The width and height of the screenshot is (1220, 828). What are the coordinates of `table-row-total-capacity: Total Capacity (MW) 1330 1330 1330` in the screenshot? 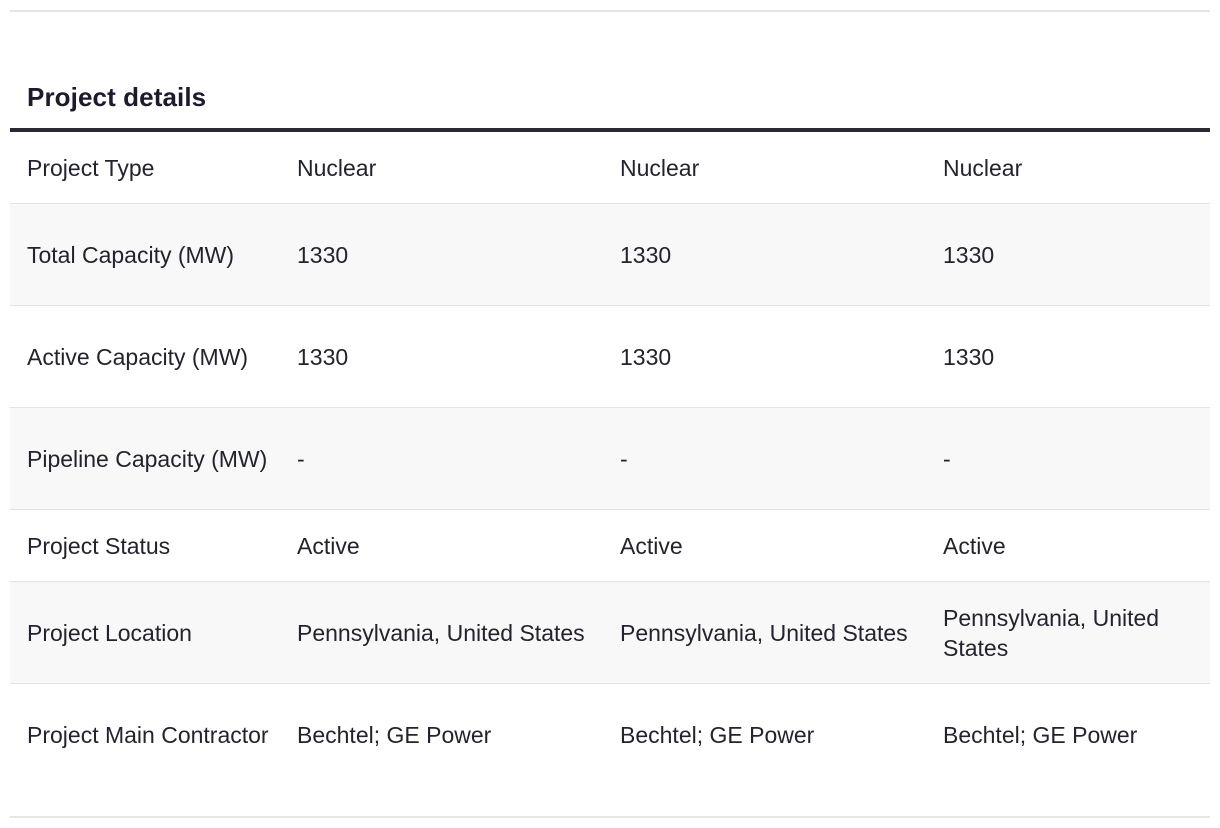 It's located at (610, 255).